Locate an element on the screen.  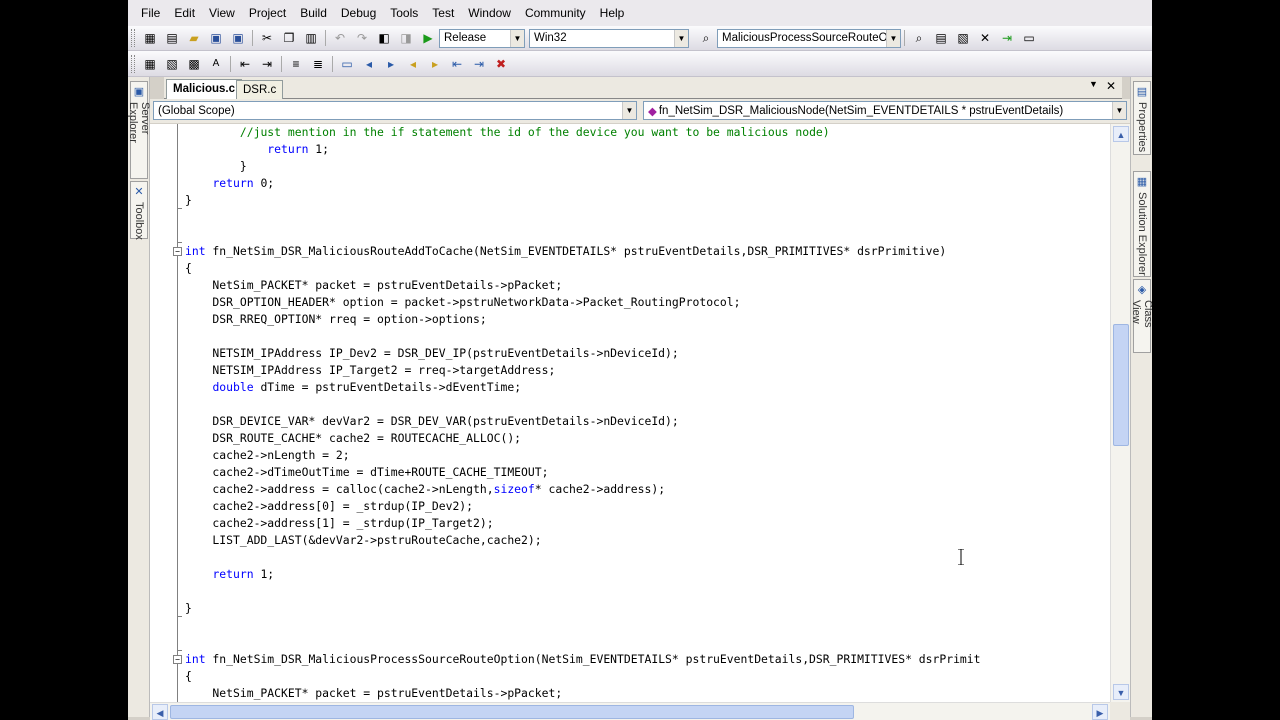
navigate-back-icon: ◧ is located at coordinates (384, 38).